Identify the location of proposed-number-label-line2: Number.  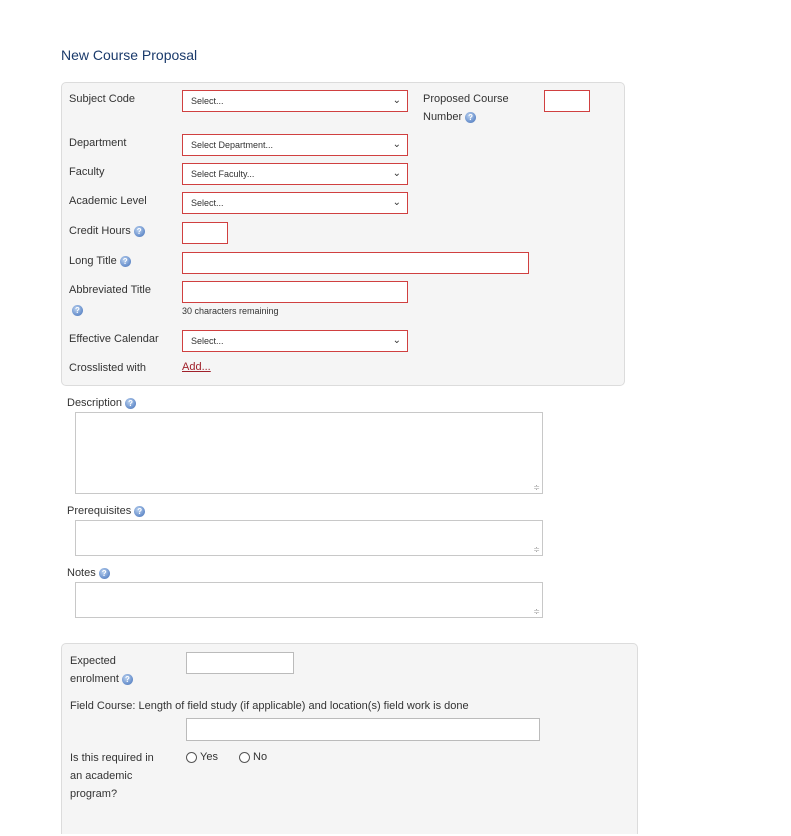
(443, 117).